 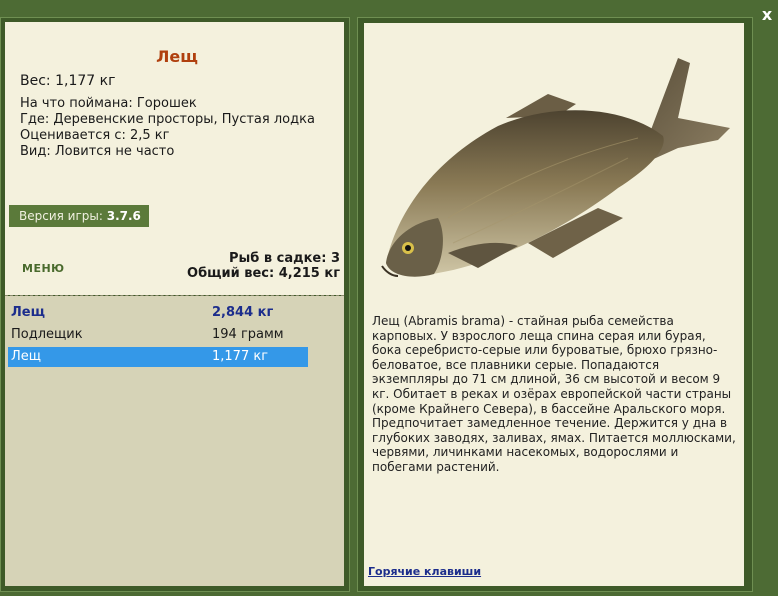 What do you see at coordinates (97, 151) in the screenshot?
I see `fish-rarity: Вид: Ловится не часто` at bounding box center [97, 151].